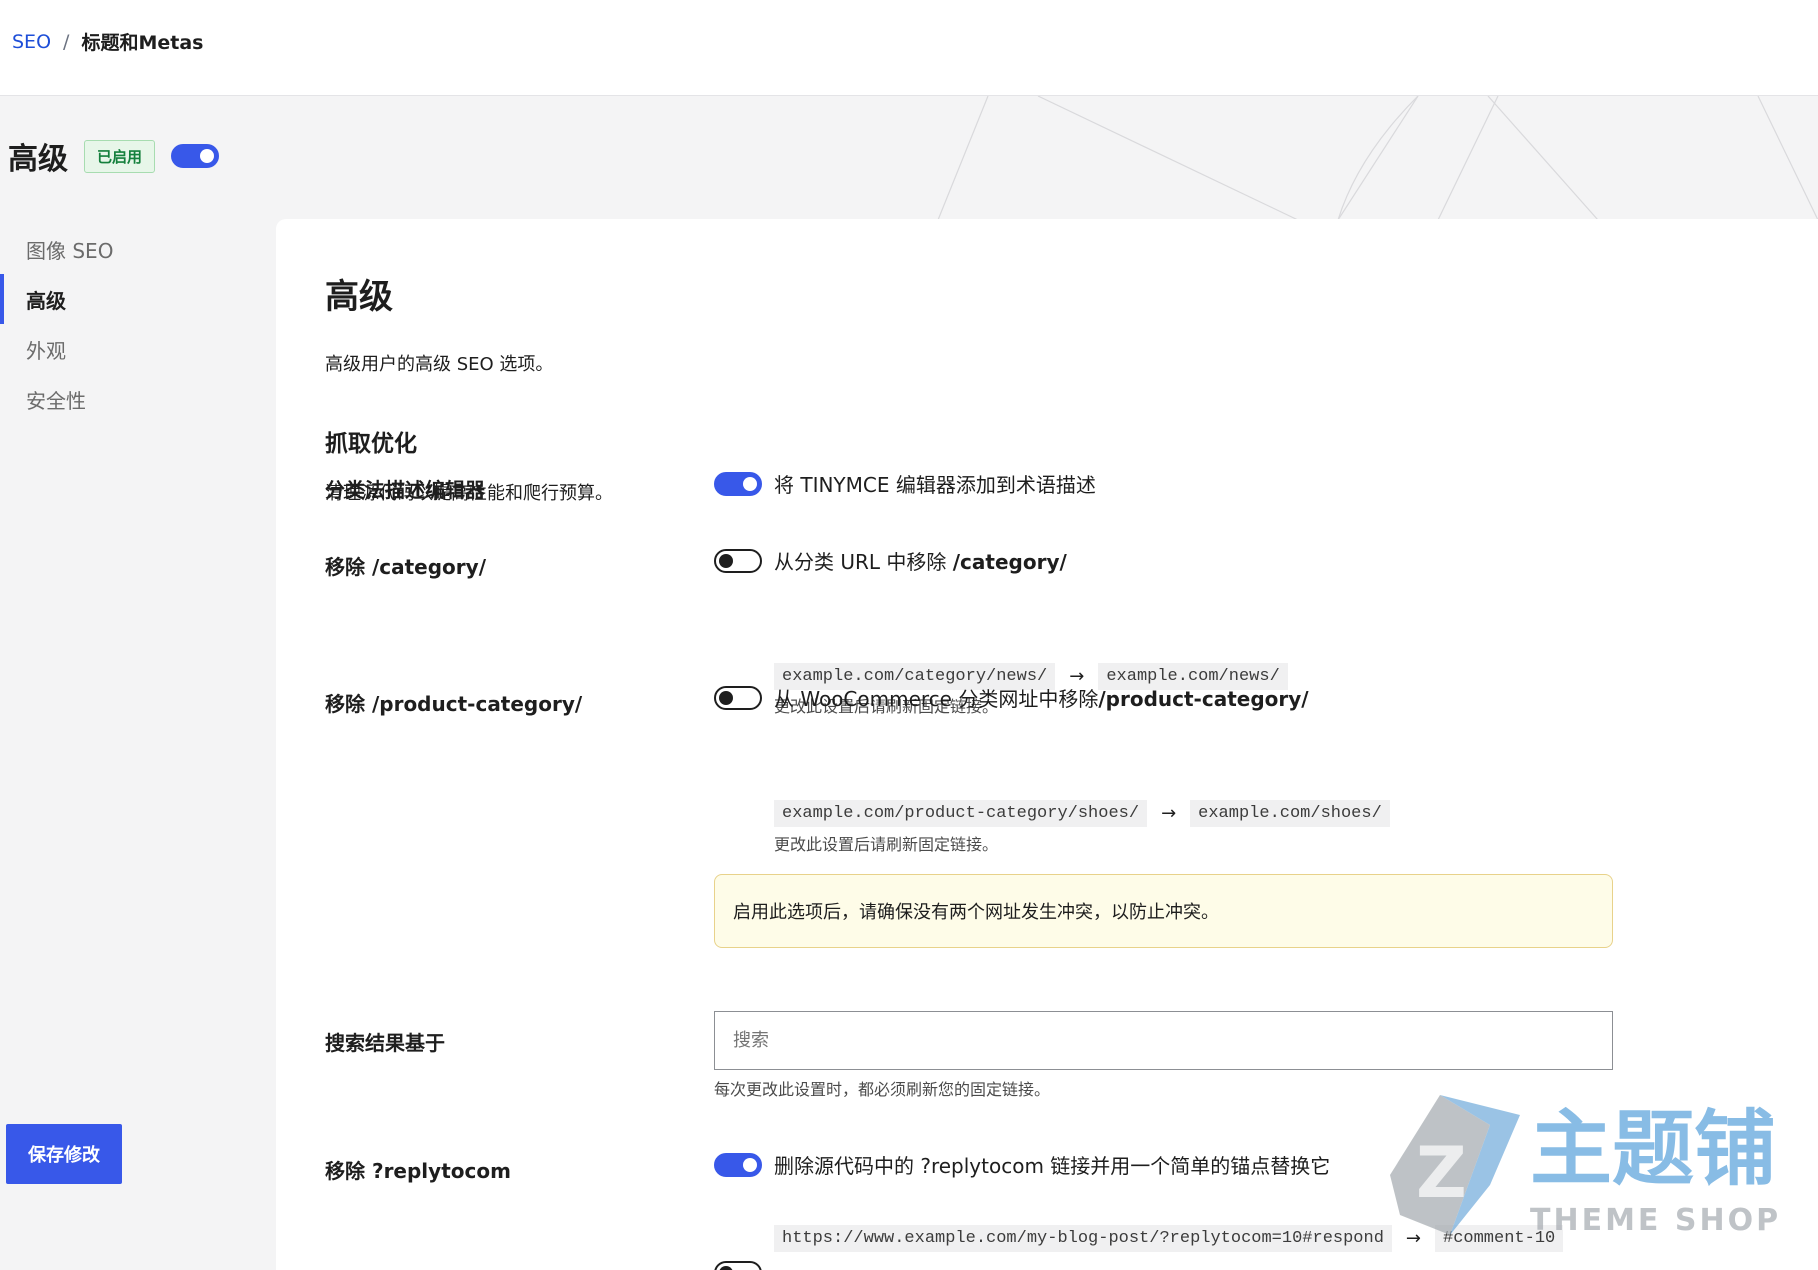  I want to click on remove-product-category-hint: 更改此设置后请刷新固定链接。, so click(886, 844).